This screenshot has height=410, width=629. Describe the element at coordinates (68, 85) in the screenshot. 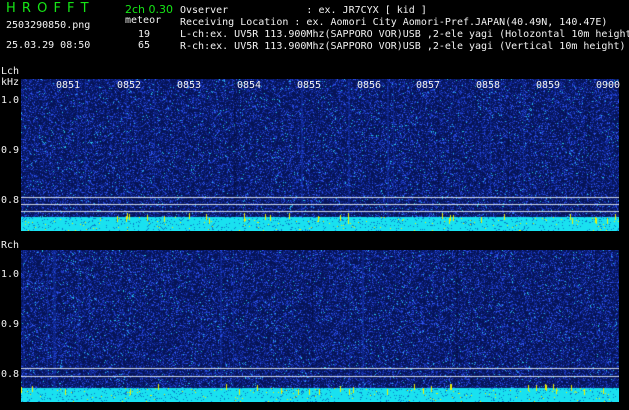

I see `lch-time-label-1: 0851` at that location.